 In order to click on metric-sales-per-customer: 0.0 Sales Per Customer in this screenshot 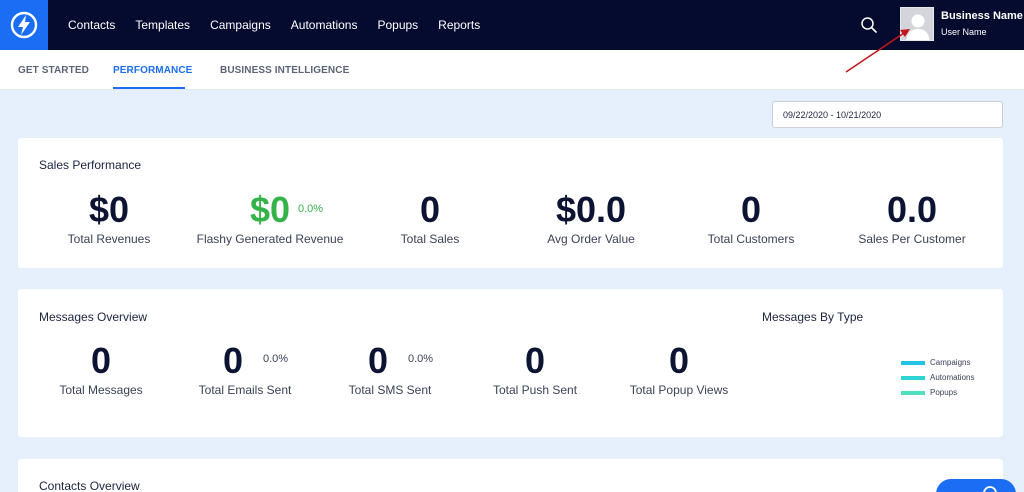, I will do `click(912, 218)`.